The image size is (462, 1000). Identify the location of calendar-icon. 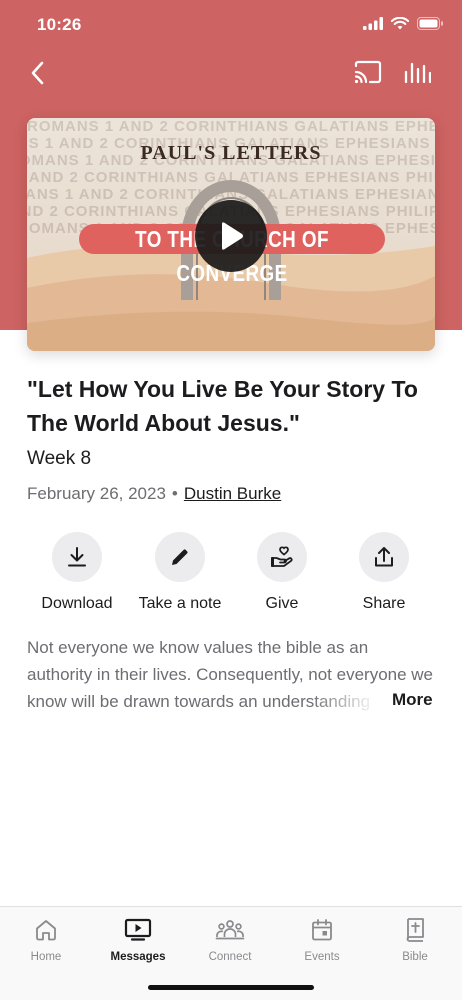
(322, 930).